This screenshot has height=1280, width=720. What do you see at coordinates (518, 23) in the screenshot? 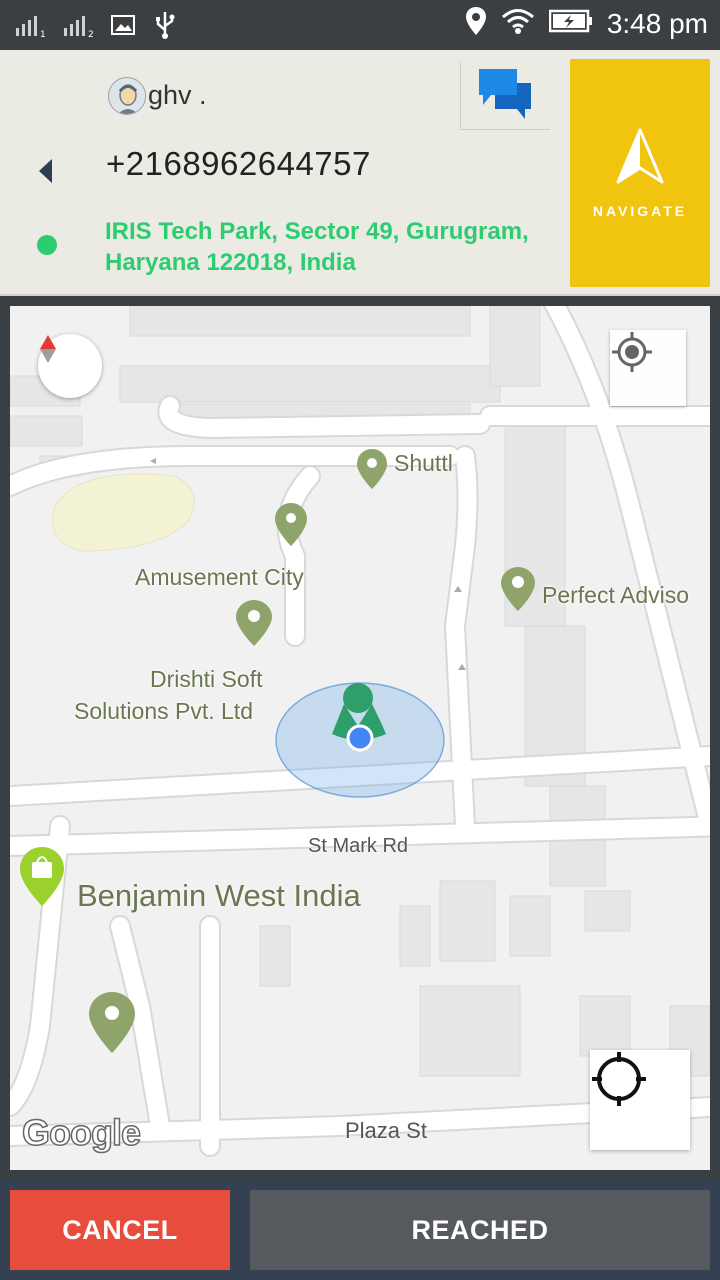
I see `wifi-icon` at bounding box center [518, 23].